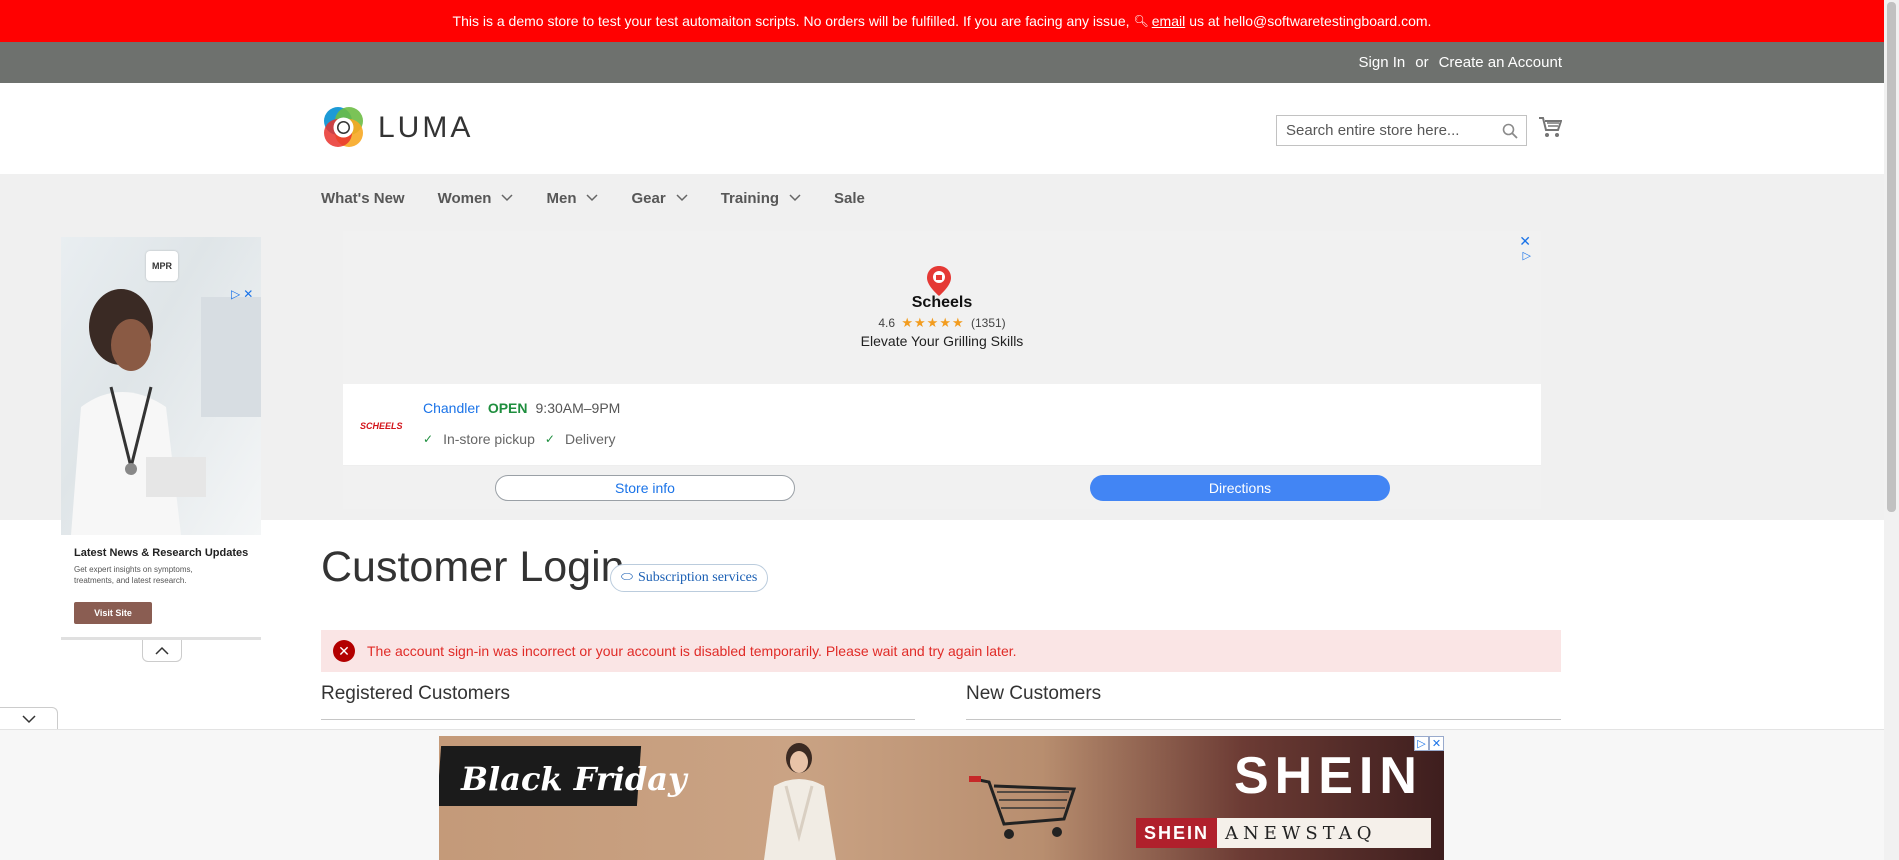 The image size is (1899, 860). I want to click on ad-headline: Latest News & Research Updates, so click(161, 553).